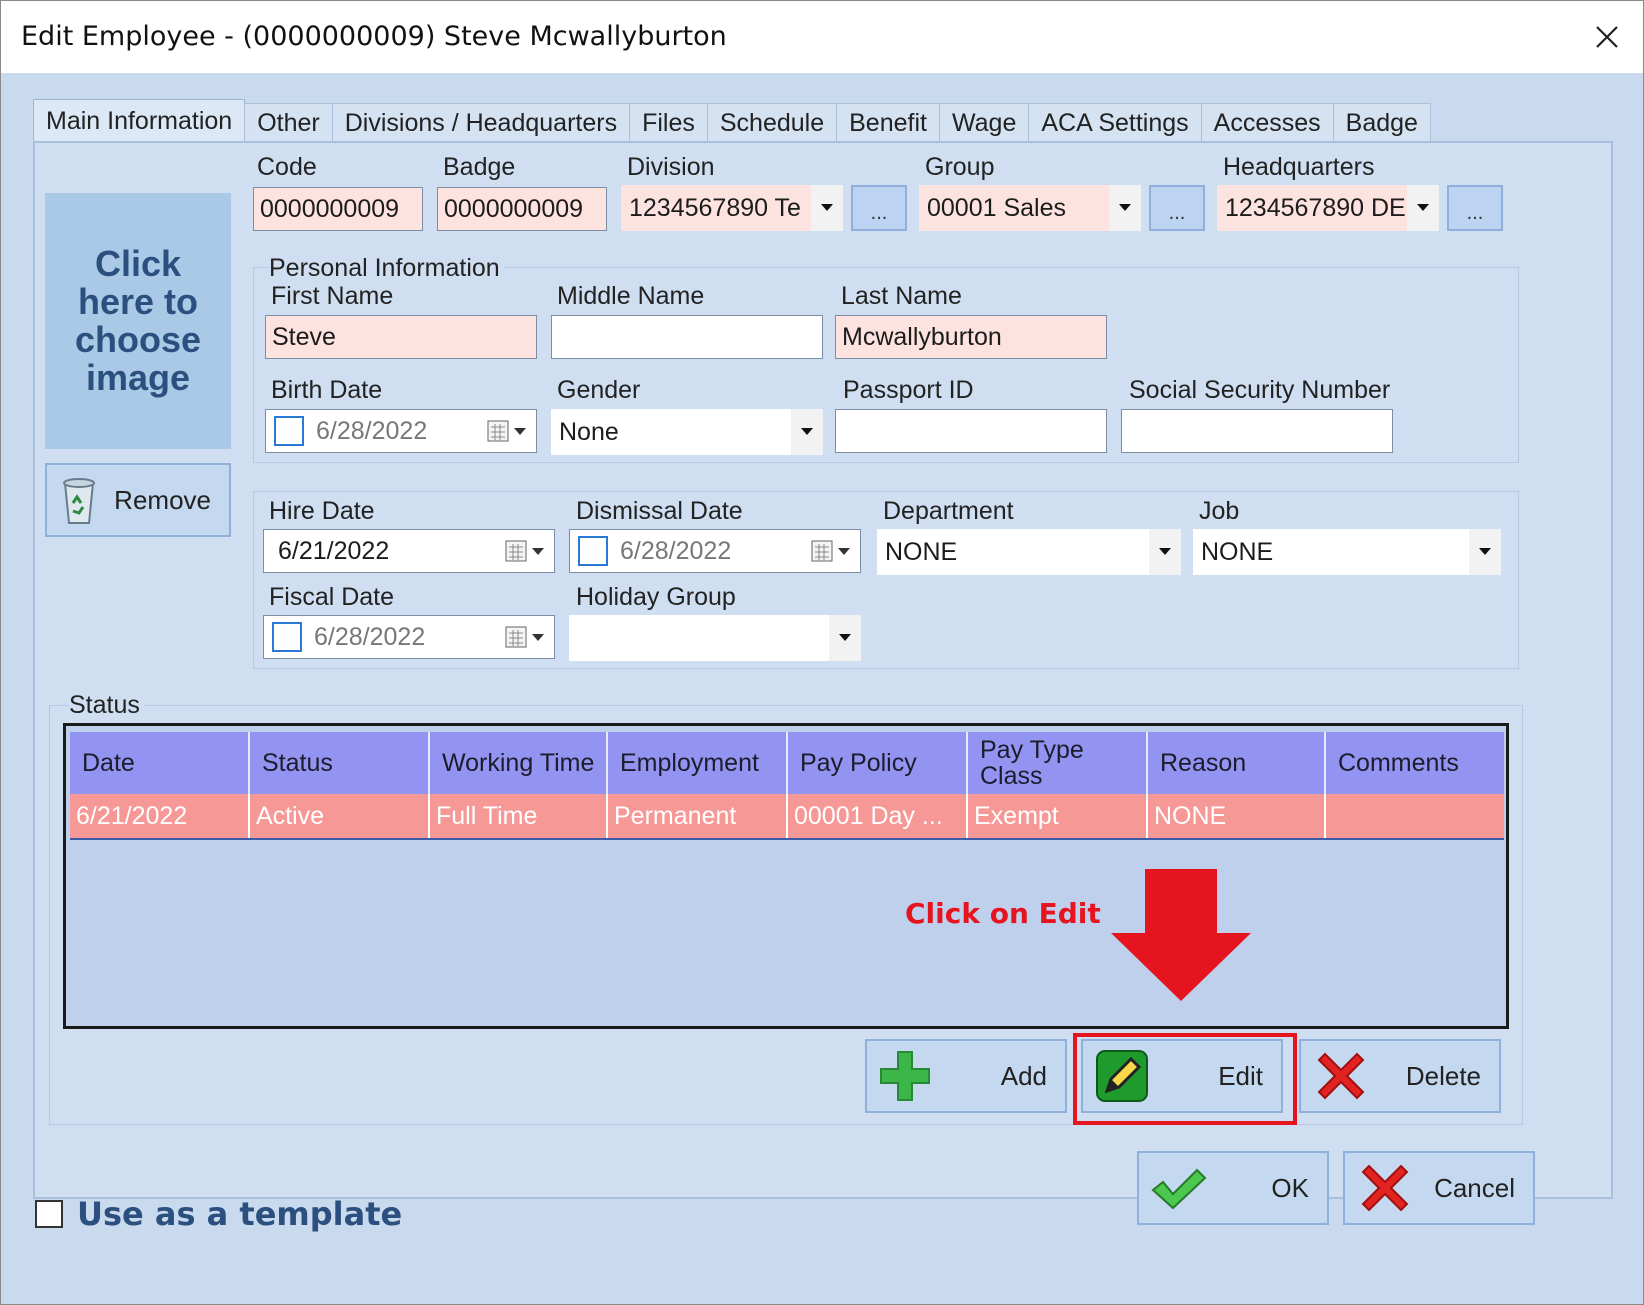 The image size is (1644, 1305). Describe the element at coordinates (593, 551) in the screenshot. I see `dismissal-date-checkbox` at that location.